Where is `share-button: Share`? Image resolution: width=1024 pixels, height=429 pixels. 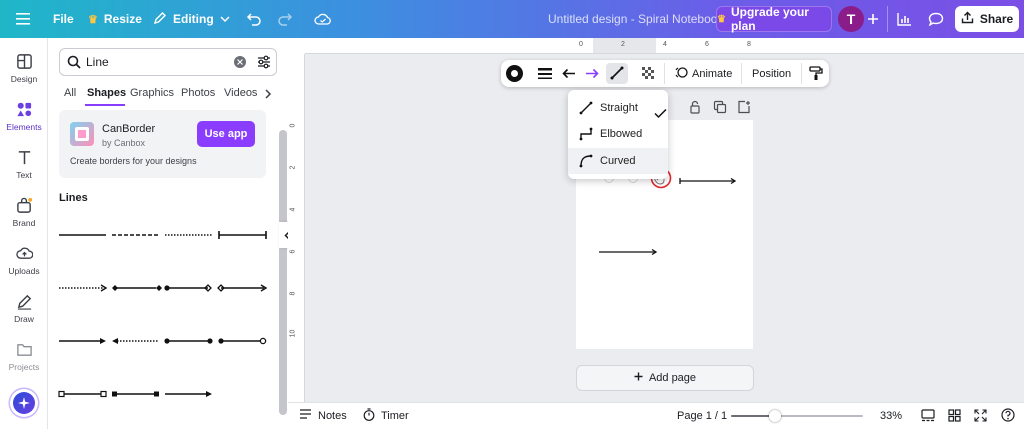
share-button: Share is located at coordinates (987, 19).